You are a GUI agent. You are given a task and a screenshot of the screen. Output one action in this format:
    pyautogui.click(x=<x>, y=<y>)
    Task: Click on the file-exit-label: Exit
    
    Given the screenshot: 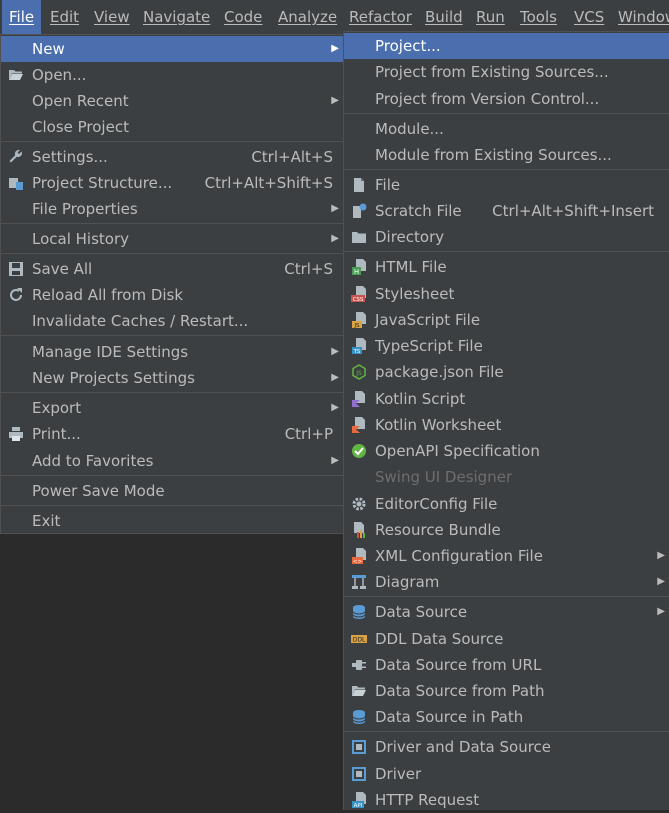 What is the action you would take?
    pyautogui.click(x=46, y=521)
    